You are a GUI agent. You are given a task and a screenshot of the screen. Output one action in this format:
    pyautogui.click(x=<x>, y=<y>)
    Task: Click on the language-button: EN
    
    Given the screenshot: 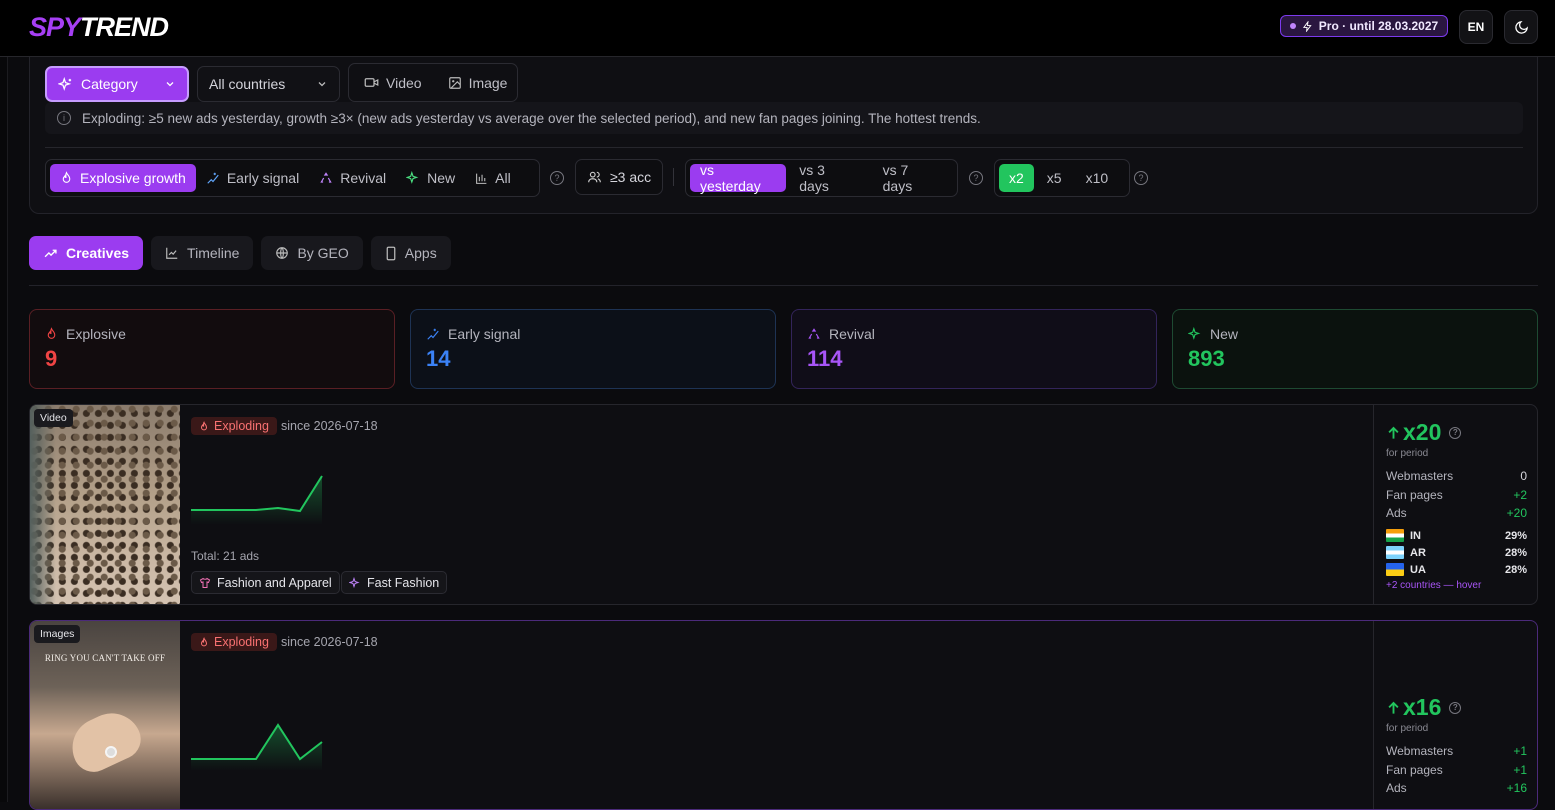 What is the action you would take?
    pyautogui.click(x=1476, y=27)
    